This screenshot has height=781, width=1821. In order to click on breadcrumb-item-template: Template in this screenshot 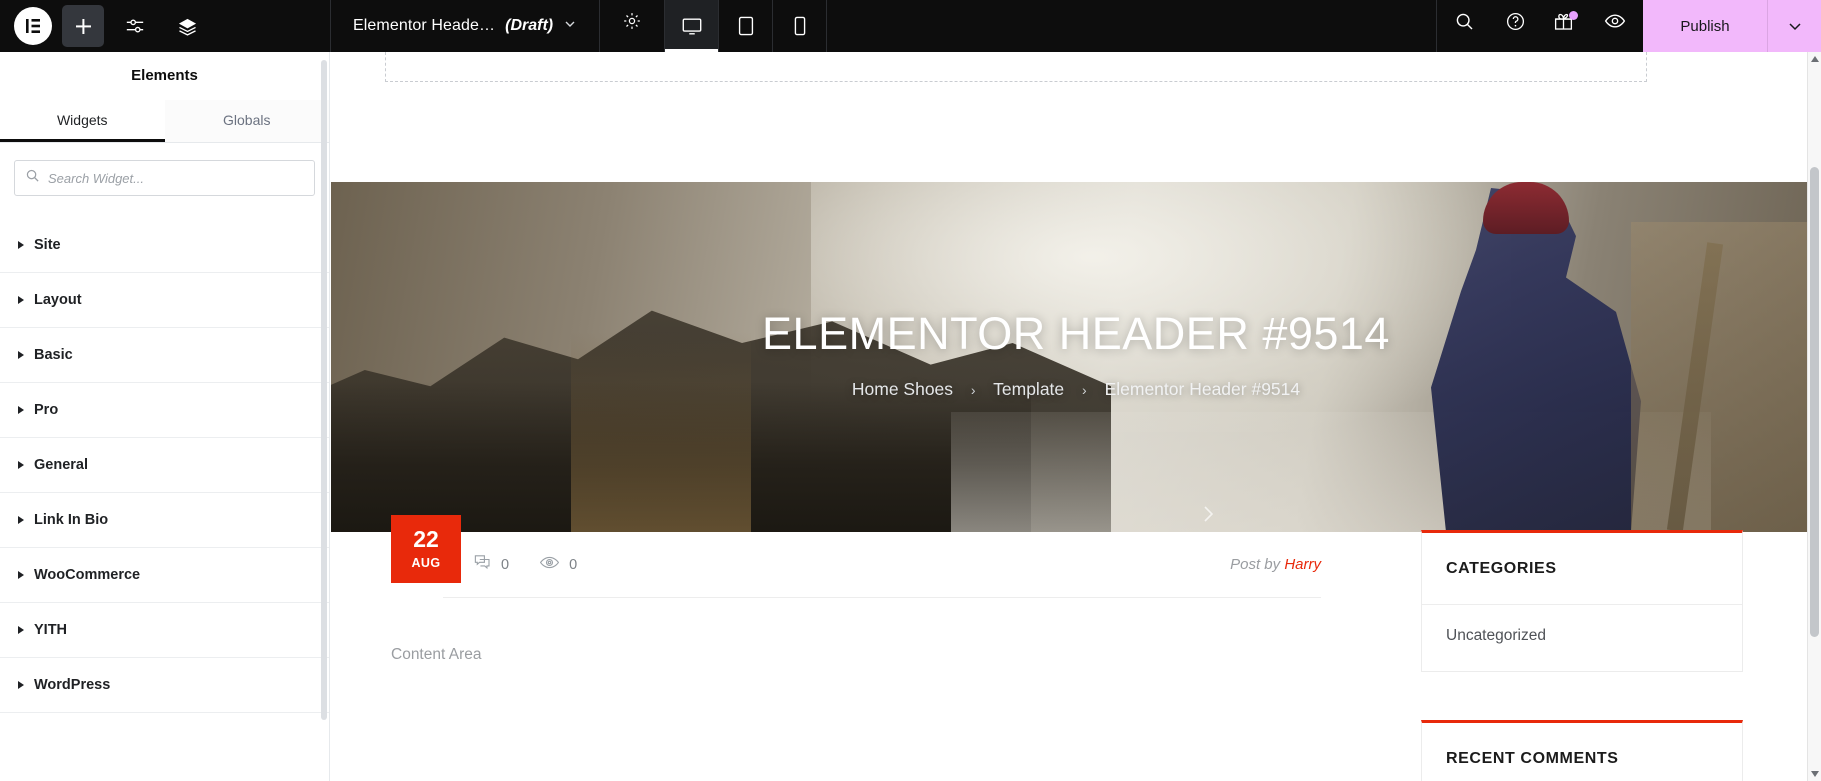, I will do `click(1028, 389)`.